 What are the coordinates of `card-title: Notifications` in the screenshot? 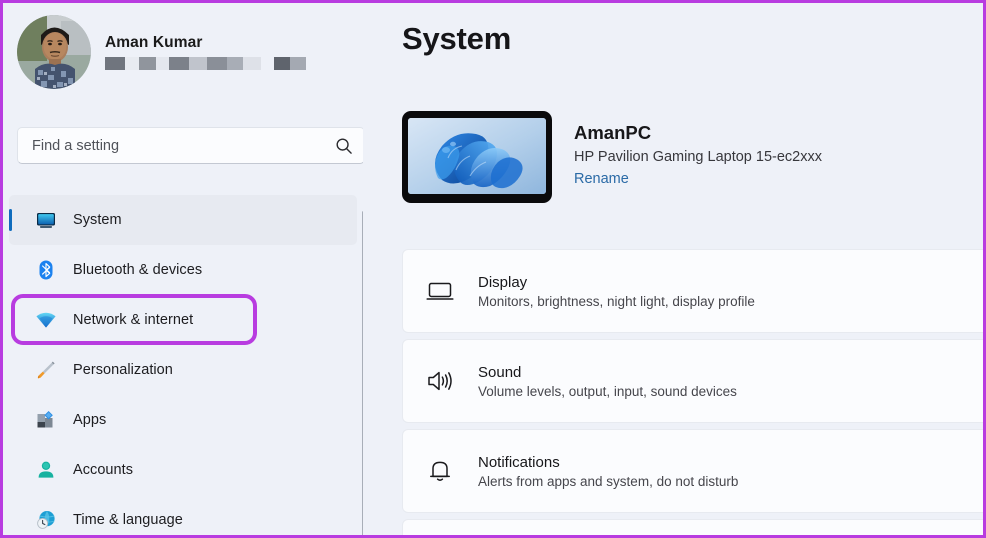 It's located at (519, 462).